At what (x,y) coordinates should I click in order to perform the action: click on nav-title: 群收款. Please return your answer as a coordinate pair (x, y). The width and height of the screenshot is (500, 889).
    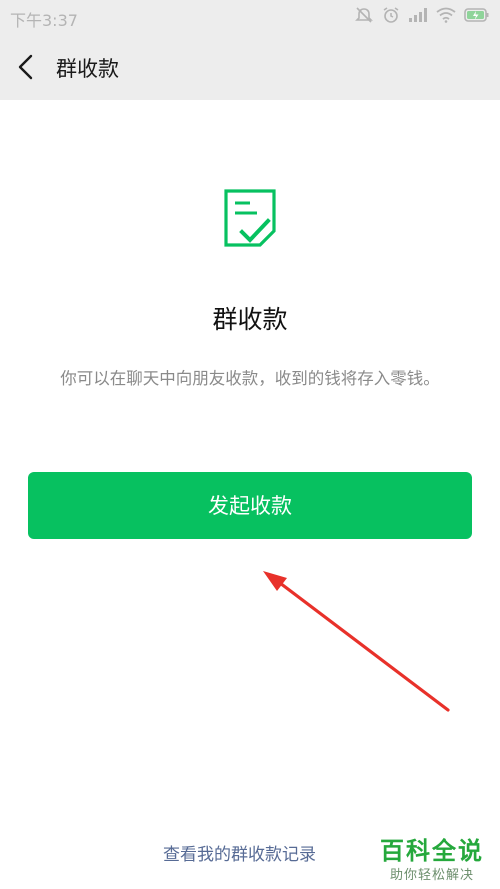
    Looking at the image, I should click on (87, 69).